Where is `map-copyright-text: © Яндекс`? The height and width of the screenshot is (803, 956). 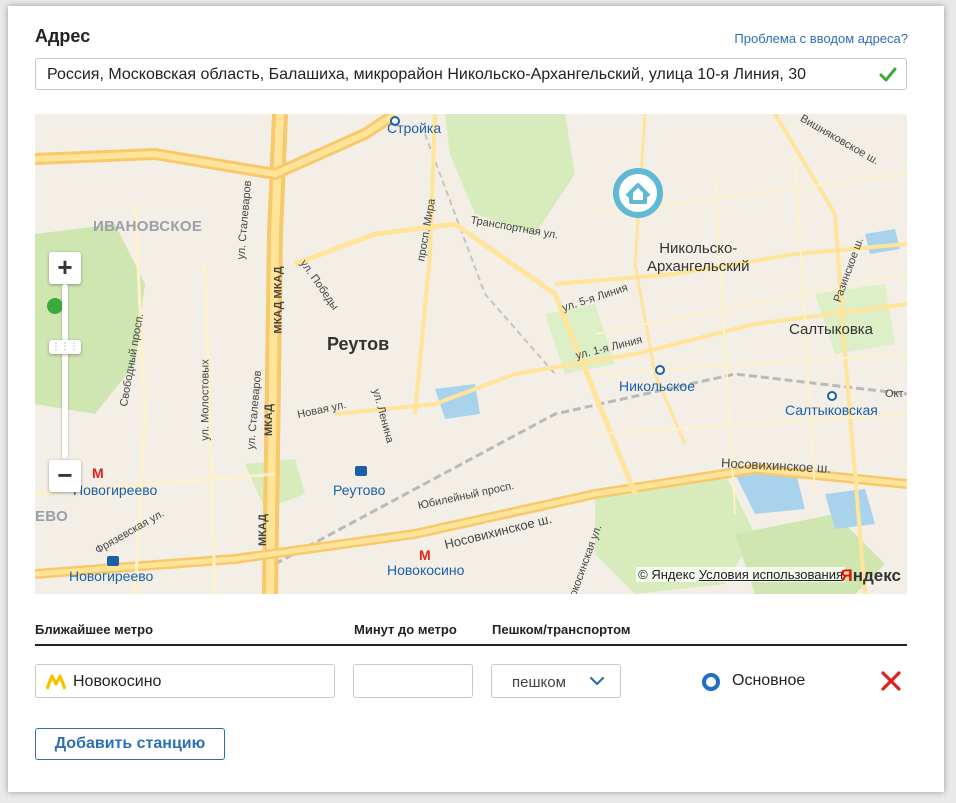 map-copyright-text: © Яндекс is located at coordinates (667, 574).